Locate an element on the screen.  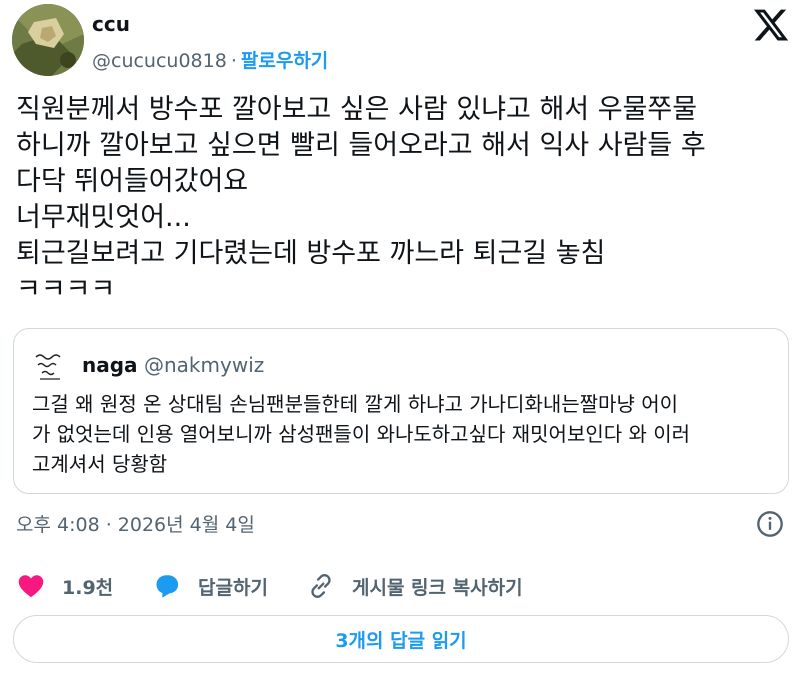
link-icon is located at coordinates (321, 586).